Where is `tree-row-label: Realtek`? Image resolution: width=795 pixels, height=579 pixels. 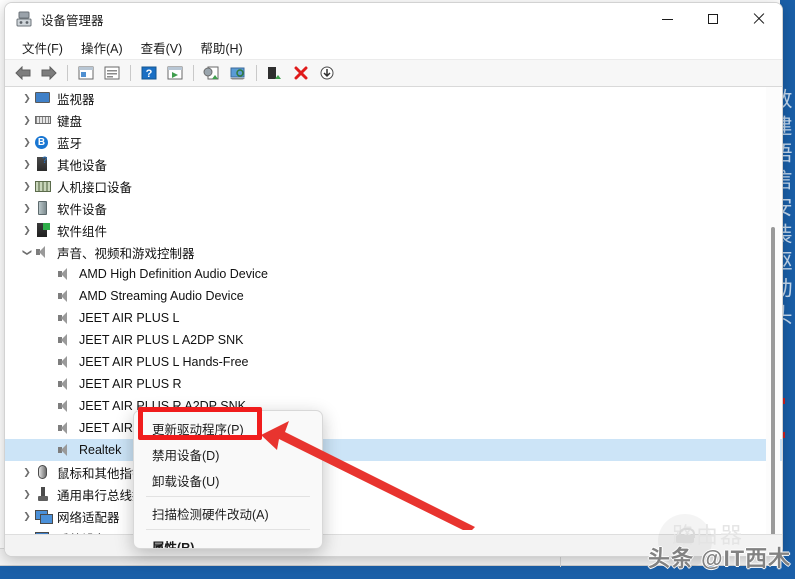
tree-row-label: Realtek is located at coordinates (100, 450).